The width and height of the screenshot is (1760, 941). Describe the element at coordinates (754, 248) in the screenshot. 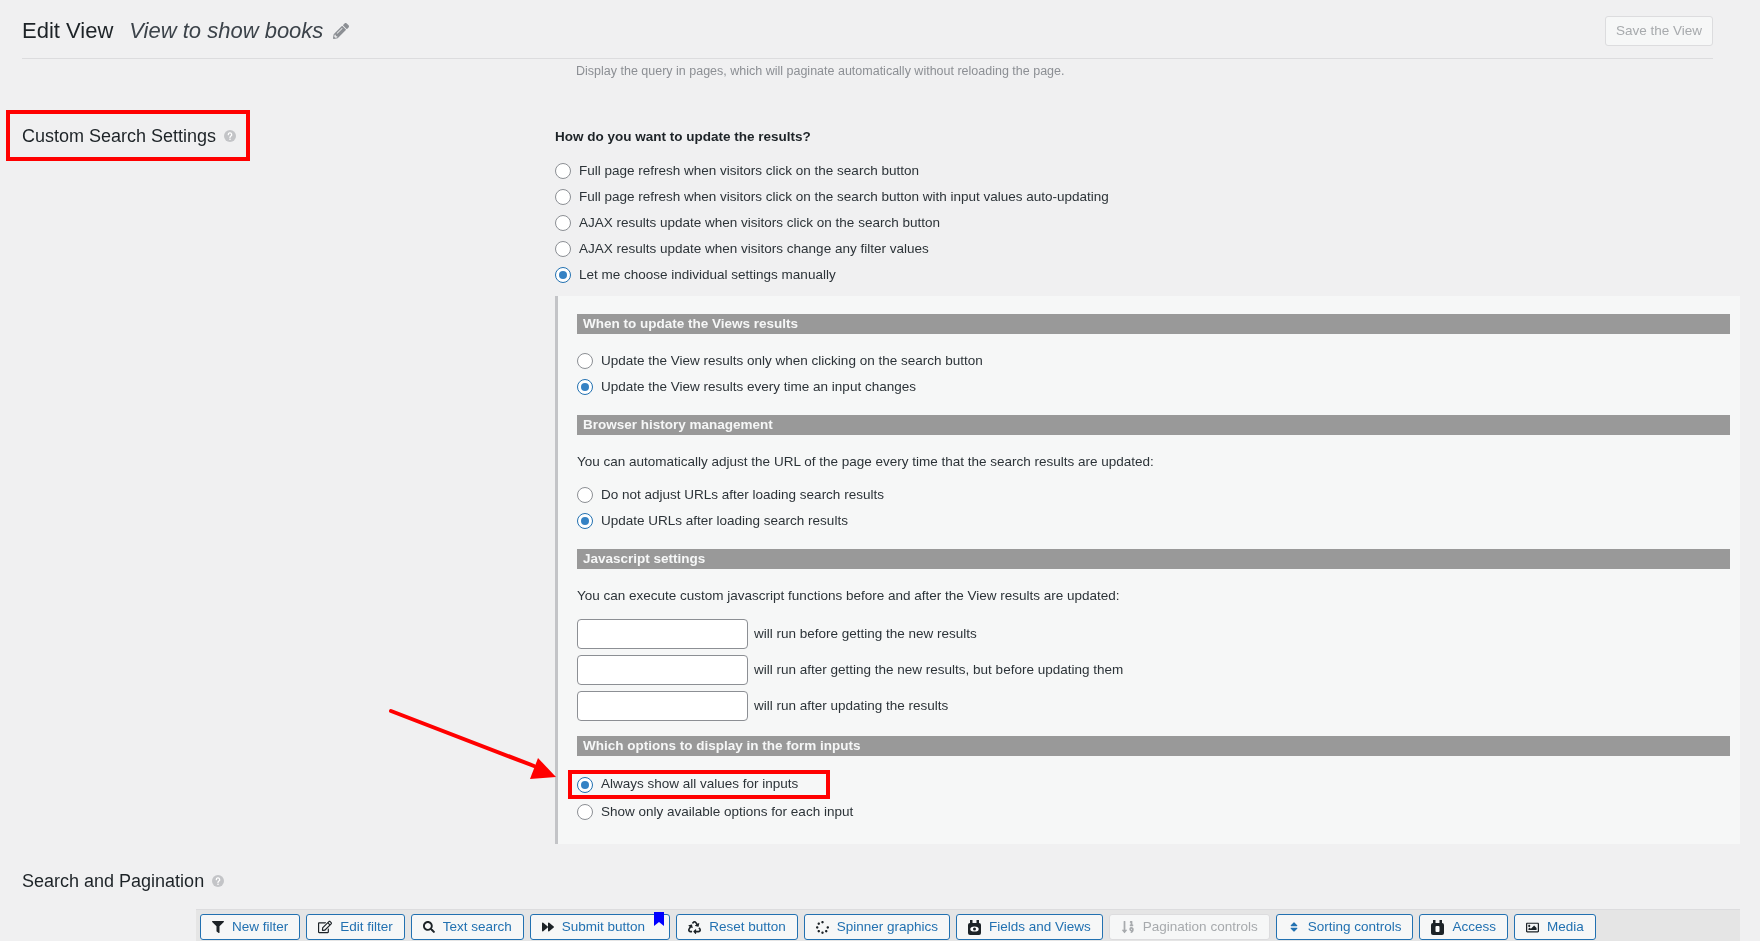

I see `option-label: AJAX results update when visitors change any filter values` at that location.